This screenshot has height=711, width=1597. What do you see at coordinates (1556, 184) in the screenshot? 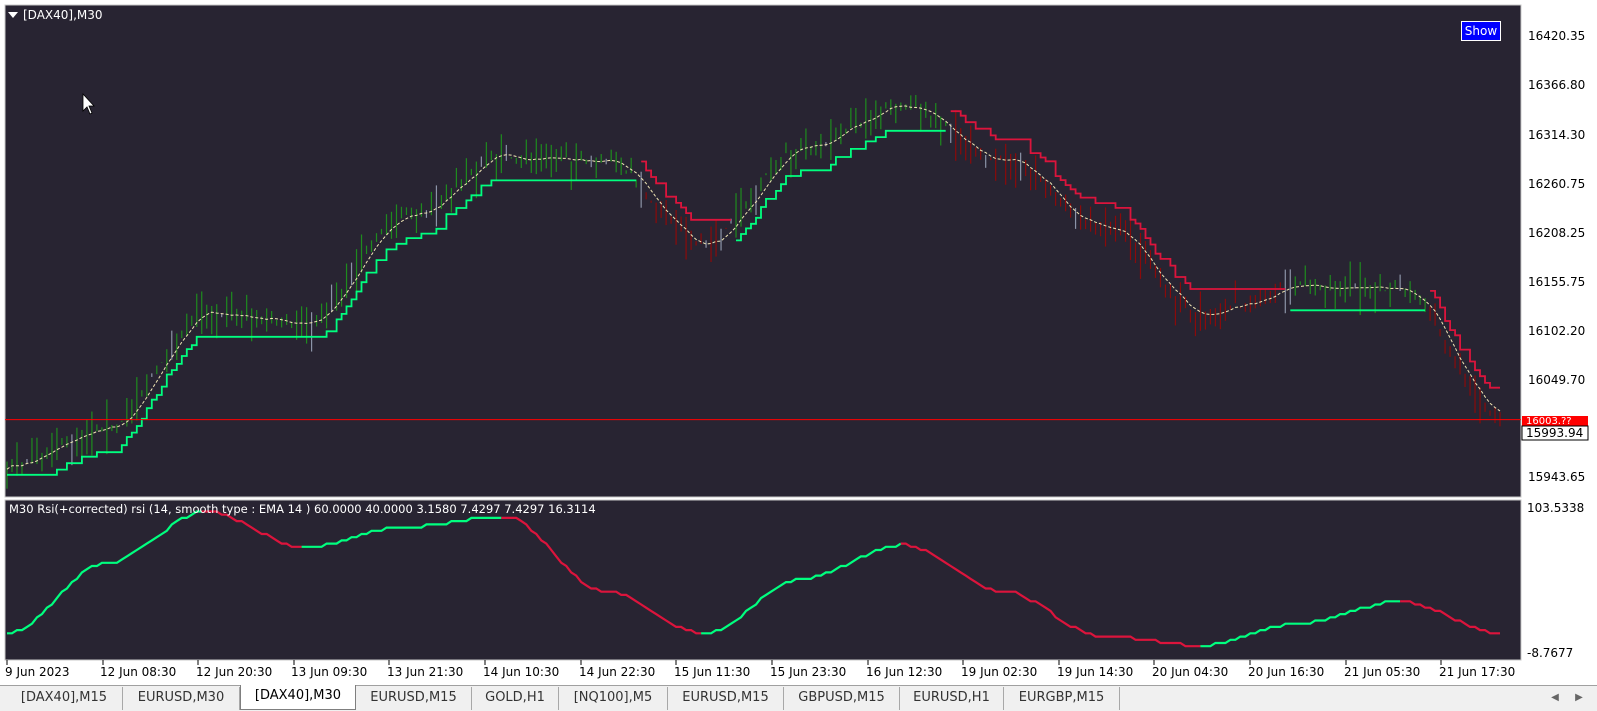
I see `price-label: 16260.75` at bounding box center [1556, 184].